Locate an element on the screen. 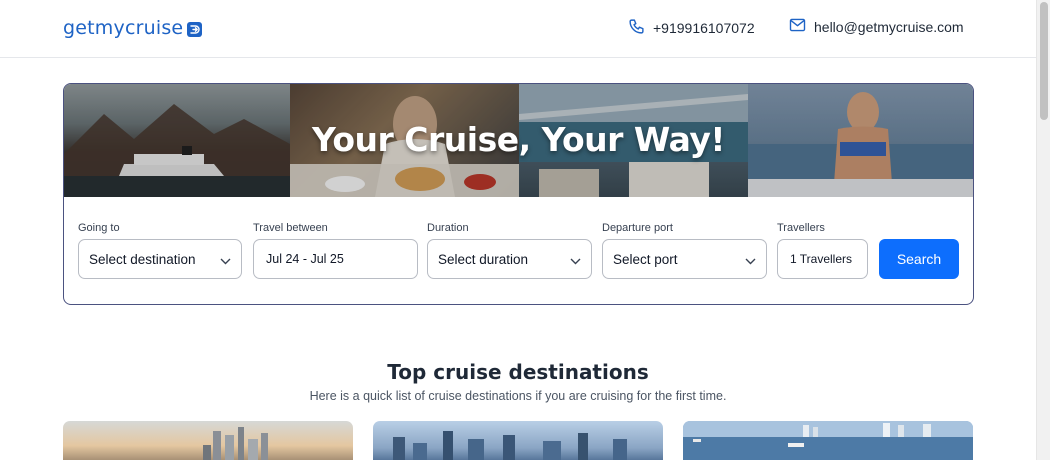 The height and width of the screenshot is (460, 1050). hero-title: Your Cruise, Your Way! is located at coordinates (518, 139).